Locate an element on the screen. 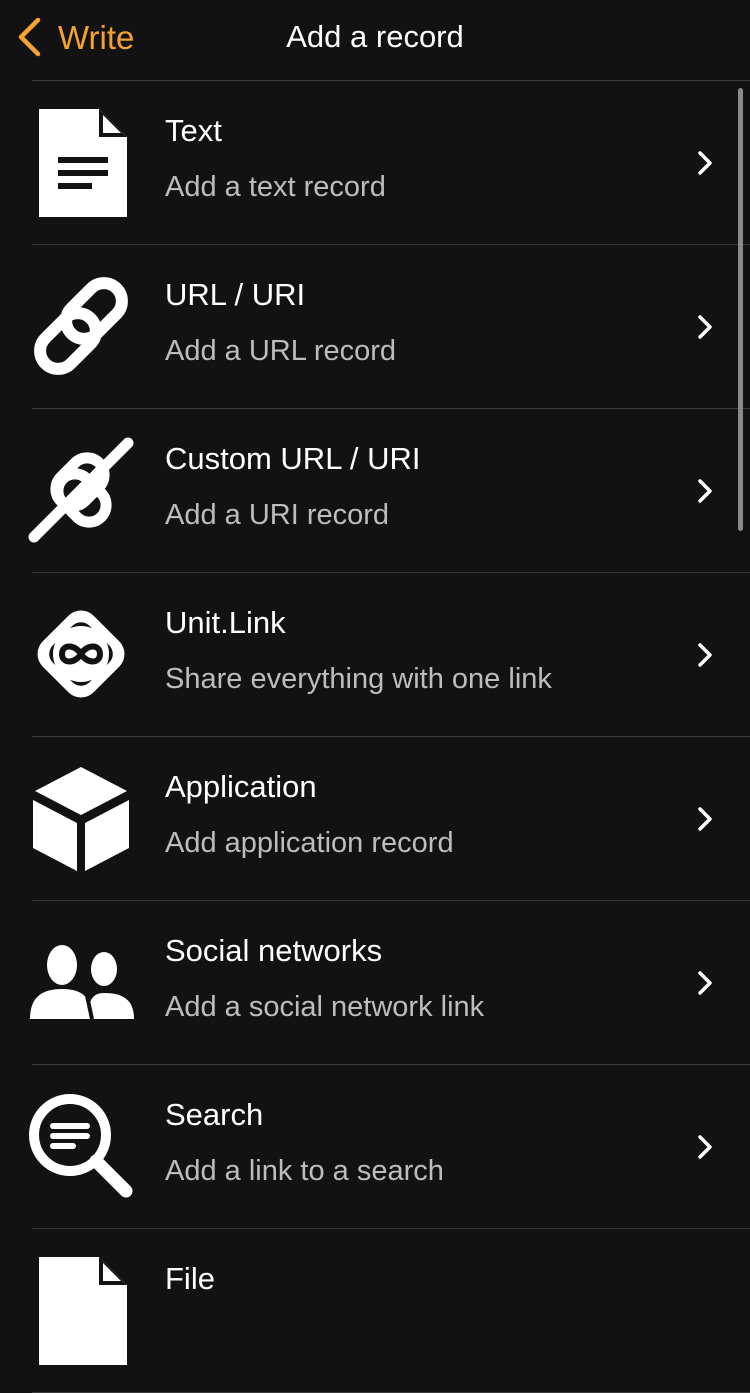 This screenshot has width=750, height=1393. record-row-file: File is located at coordinates (391, 1311).